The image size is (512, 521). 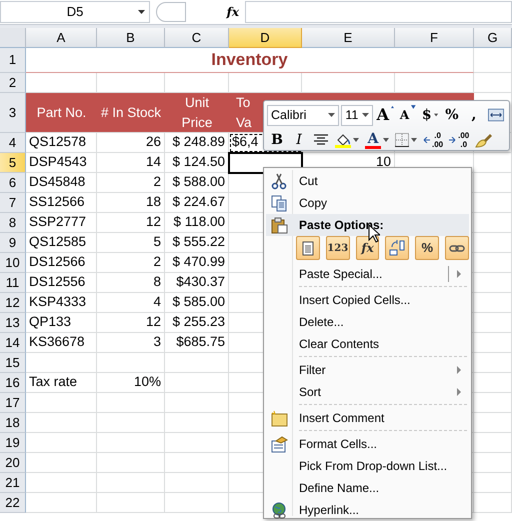 What do you see at coordinates (61, 163) in the screenshot?
I see `grid-cell: DSP4543` at bounding box center [61, 163].